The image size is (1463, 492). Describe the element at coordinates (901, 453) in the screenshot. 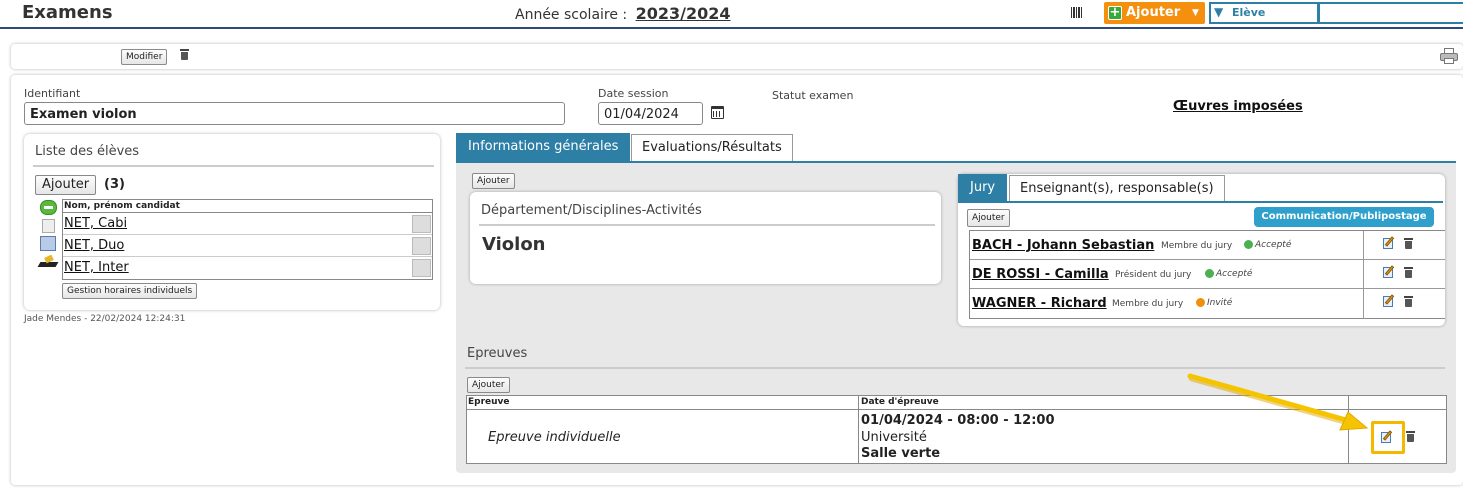

I see `epreuve-room: Salle verte` at that location.